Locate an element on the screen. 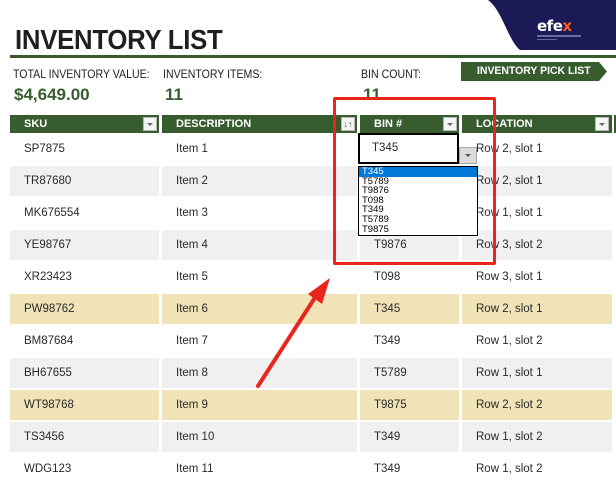 The height and width of the screenshot is (500, 616). location-cell: Row 2, slot 1 is located at coordinates (537, 309).